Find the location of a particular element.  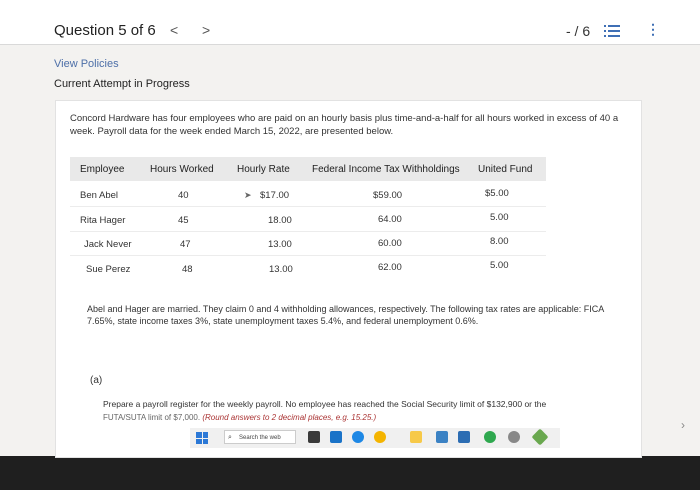

score-indicator: - / 6 is located at coordinates (578, 31).